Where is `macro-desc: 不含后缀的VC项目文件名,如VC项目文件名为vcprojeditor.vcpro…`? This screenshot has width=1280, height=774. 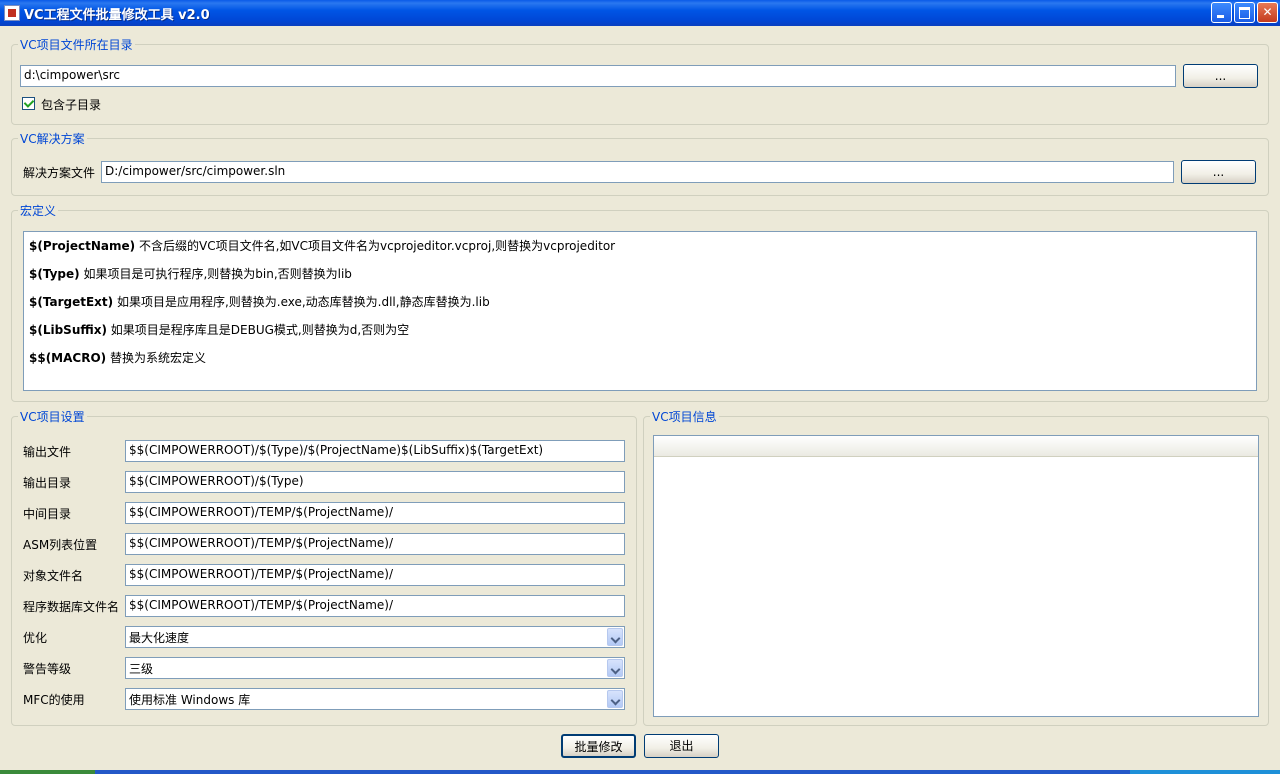
macro-desc: 不含后缀的VC项目文件名,如VC项目文件名为vcprojeditor.vcpro… is located at coordinates (375, 246).